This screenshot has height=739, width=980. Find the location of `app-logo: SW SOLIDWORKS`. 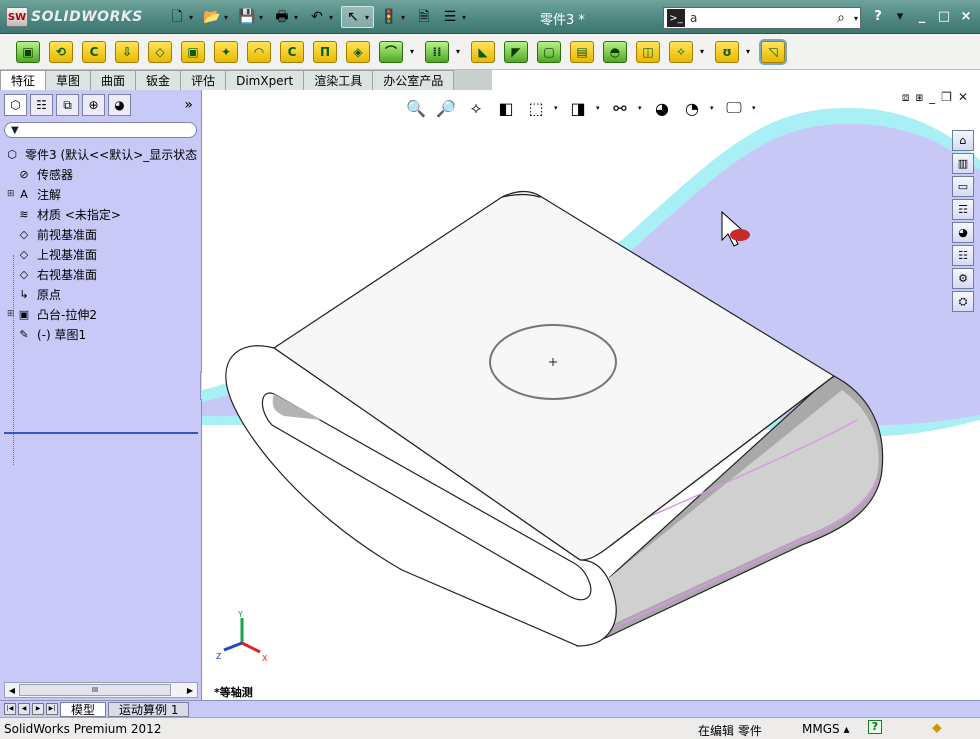

app-logo: SW SOLIDWORKS is located at coordinates (74, 17).